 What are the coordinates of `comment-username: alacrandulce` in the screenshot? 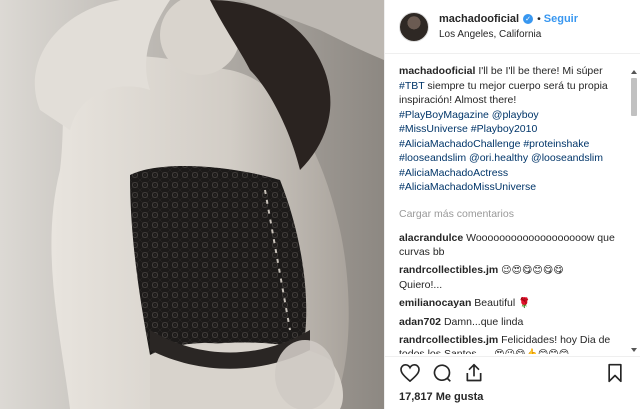 It's located at (431, 238).